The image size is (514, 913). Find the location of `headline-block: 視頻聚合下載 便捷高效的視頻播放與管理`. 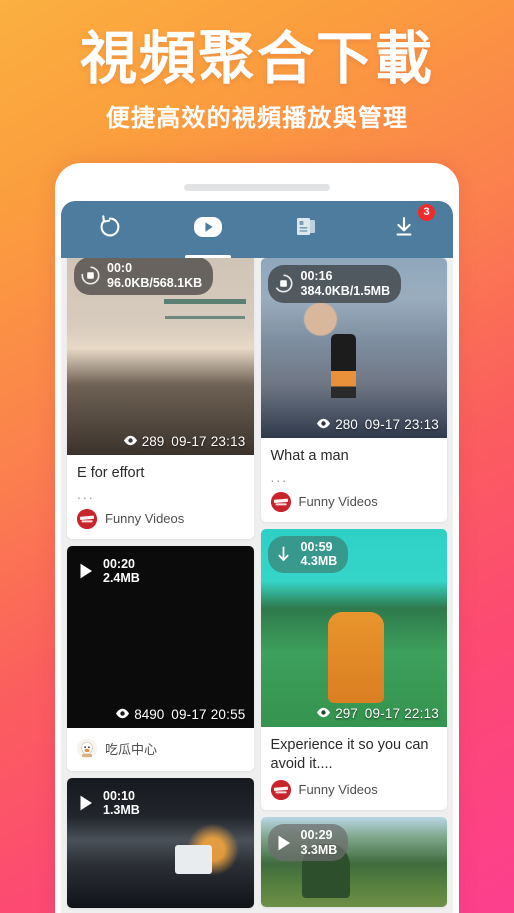

headline-block: 視頻聚合下載 便捷高效的視頻播放與管理 is located at coordinates (257, 67).